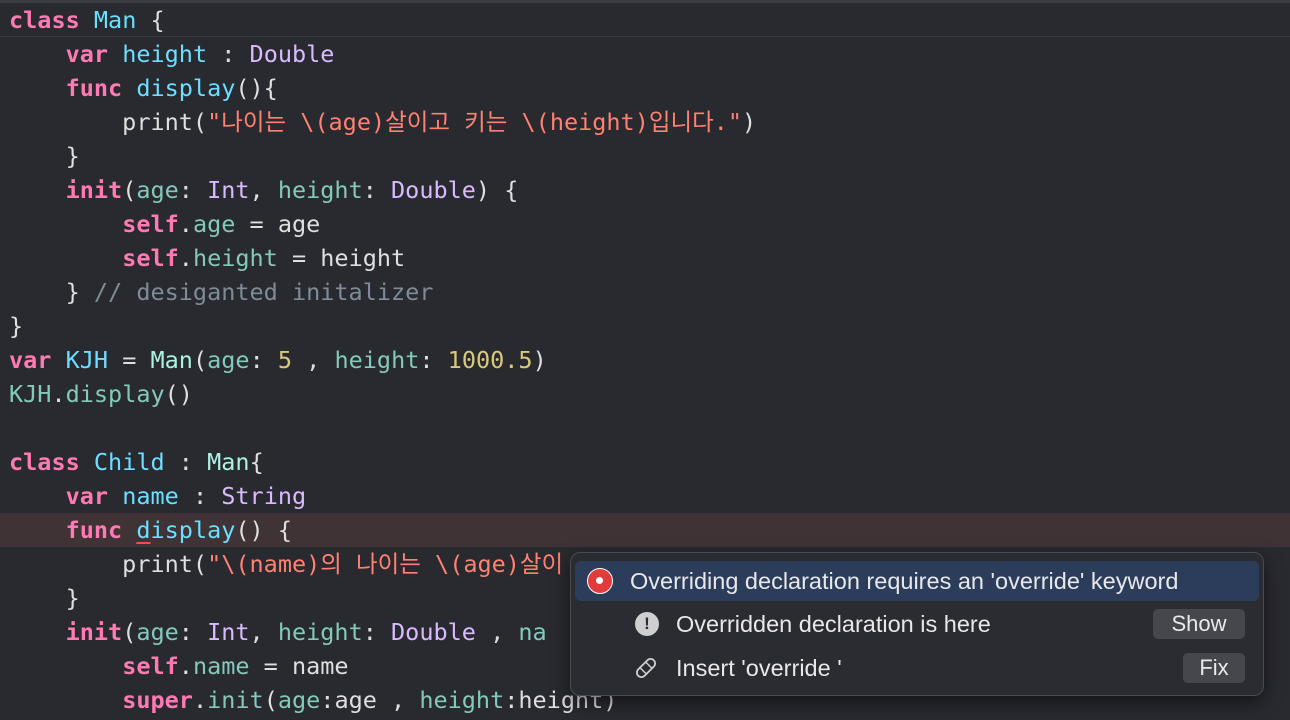  What do you see at coordinates (292, 190) in the screenshot?
I see `code-line-6: init(age: Int, height: Double) {` at bounding box center [292, 190].